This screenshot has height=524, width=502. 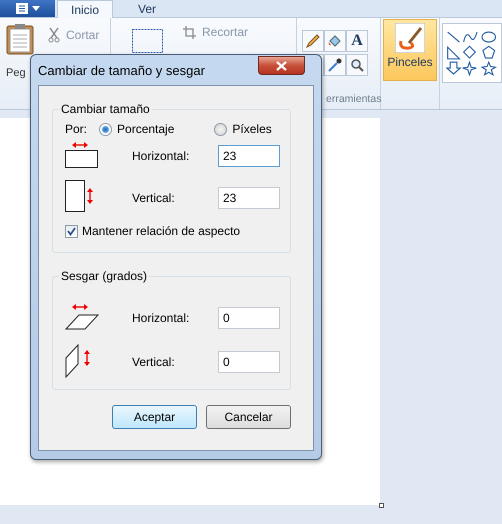 I want to click on checkbox-label: Mantener relación de aspecto, so click(x=161, y=231).